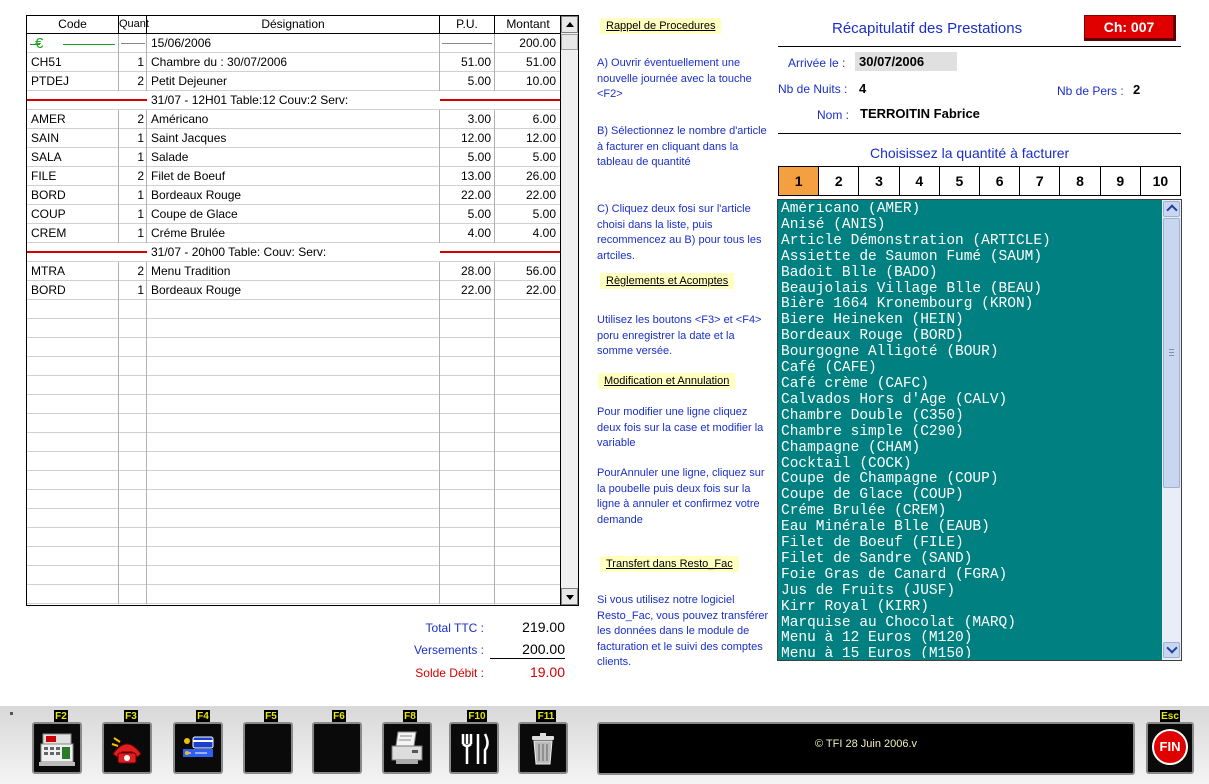 Image resolution: width=1209 pixels, height=784 pixels. Describe the element at coordinates (293, 138) in the screenshot. I see `designation-cell: Saint Jacques` at that location.